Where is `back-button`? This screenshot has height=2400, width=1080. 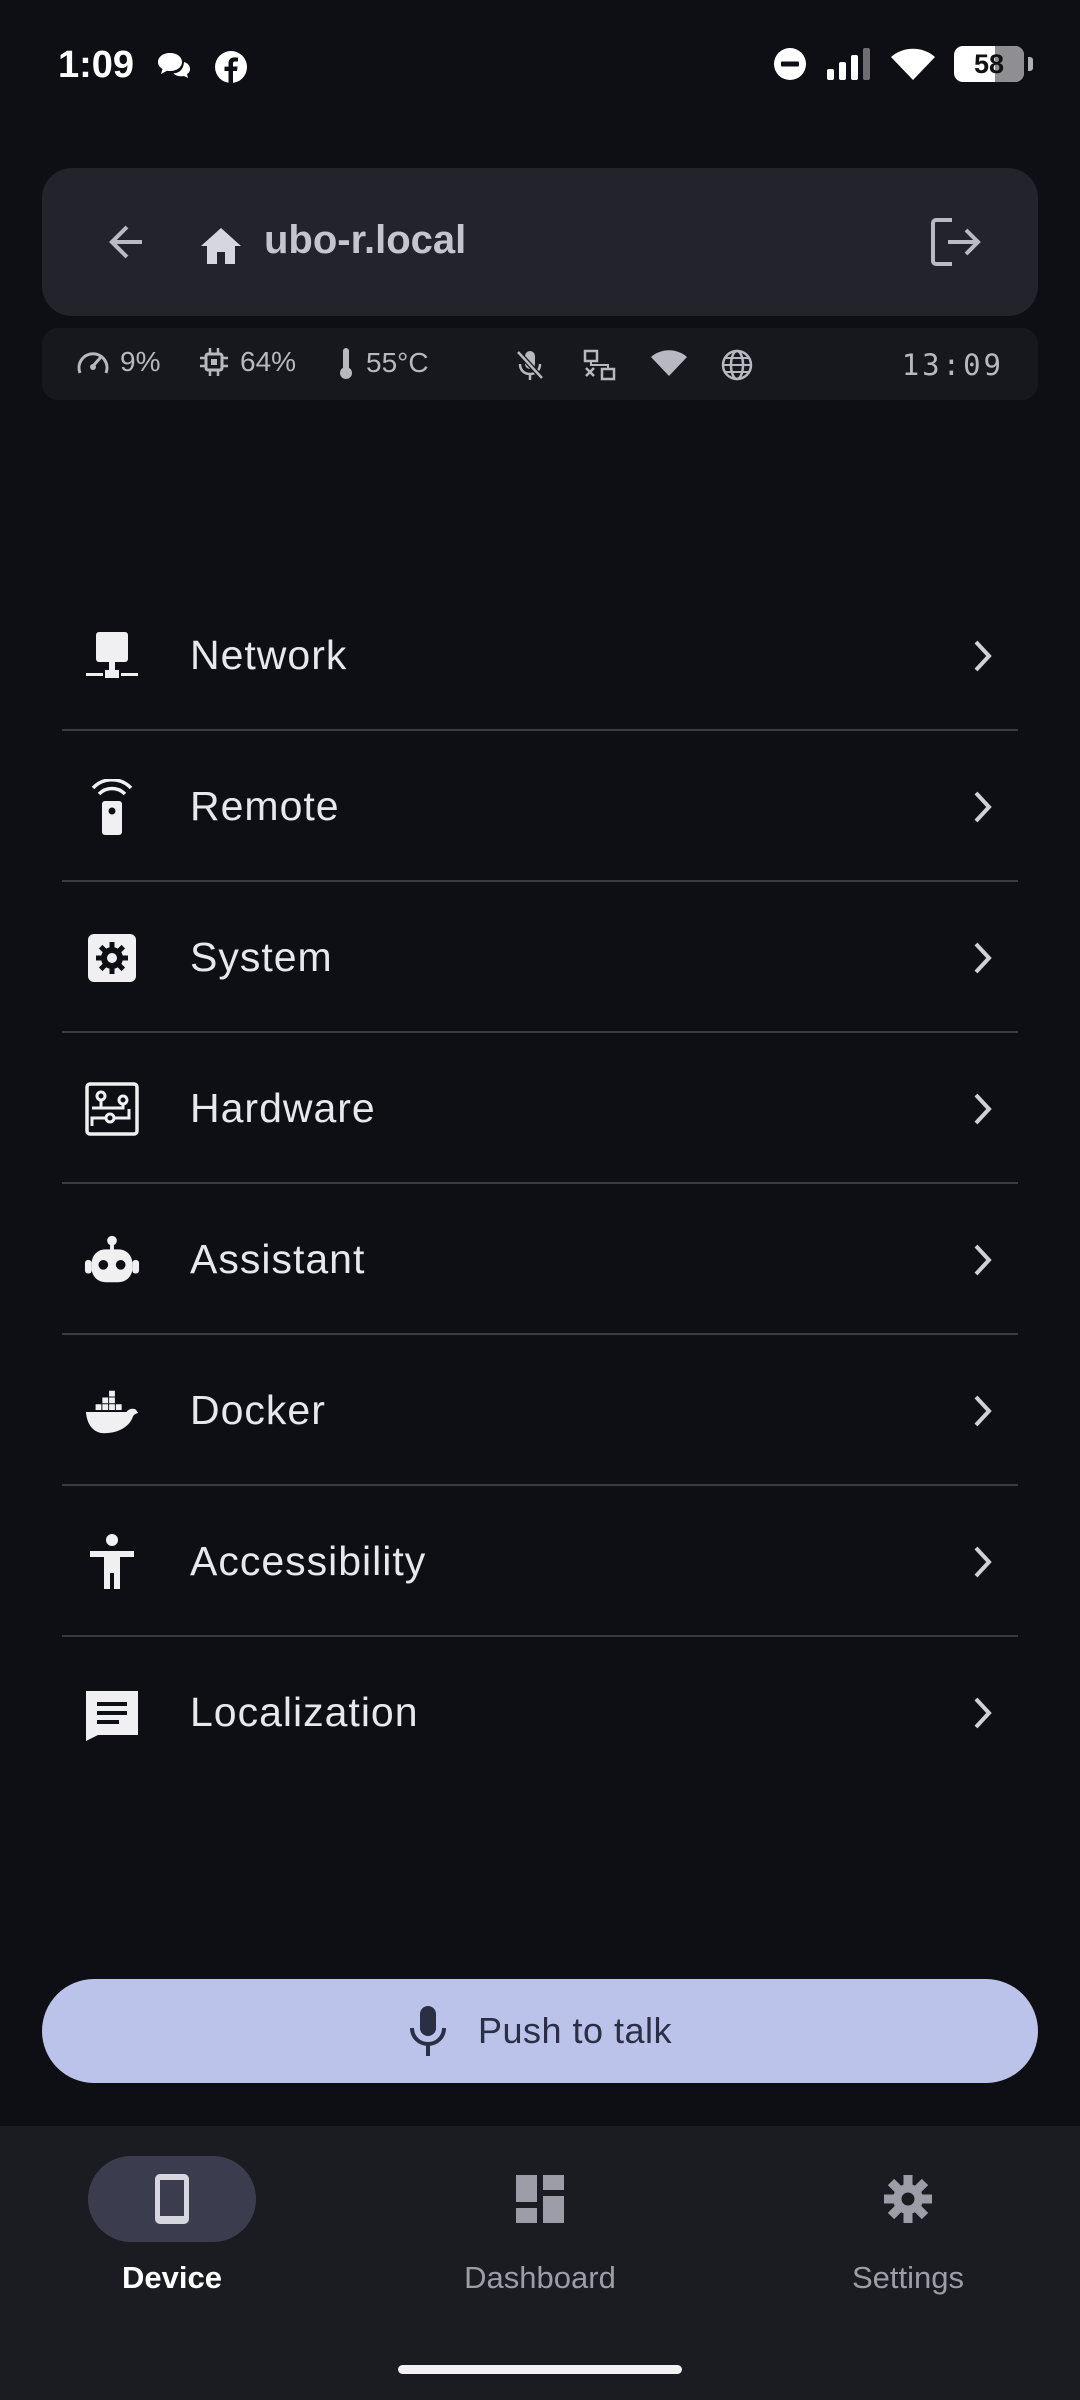
back-button is located at coordinates (126, 242).